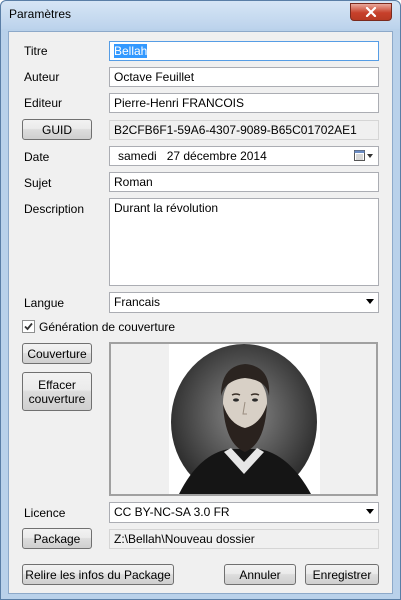 The width and height of the screenshot is (401, 600). I want to click on sujet-input: Roman, so click(244, 182).